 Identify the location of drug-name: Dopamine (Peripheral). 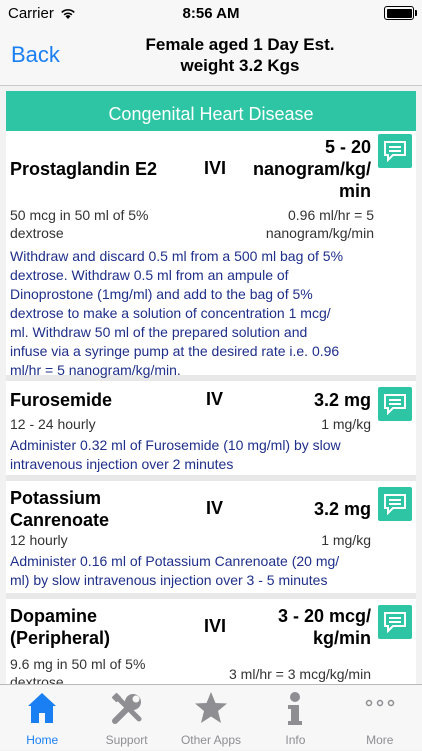
(60, 627).